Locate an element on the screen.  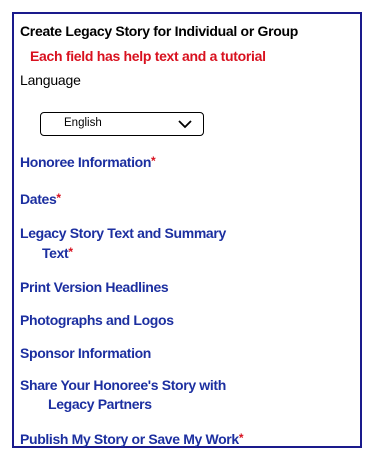
nav-publish-save: Publish My Story or Save My Work* is located at coordinates (132, 439).